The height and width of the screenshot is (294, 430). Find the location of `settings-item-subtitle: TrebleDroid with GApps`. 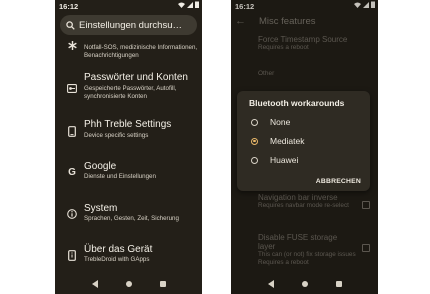

settings-item-subtitle: TrebleDroid with GApps is located at coordinates (117, 259).